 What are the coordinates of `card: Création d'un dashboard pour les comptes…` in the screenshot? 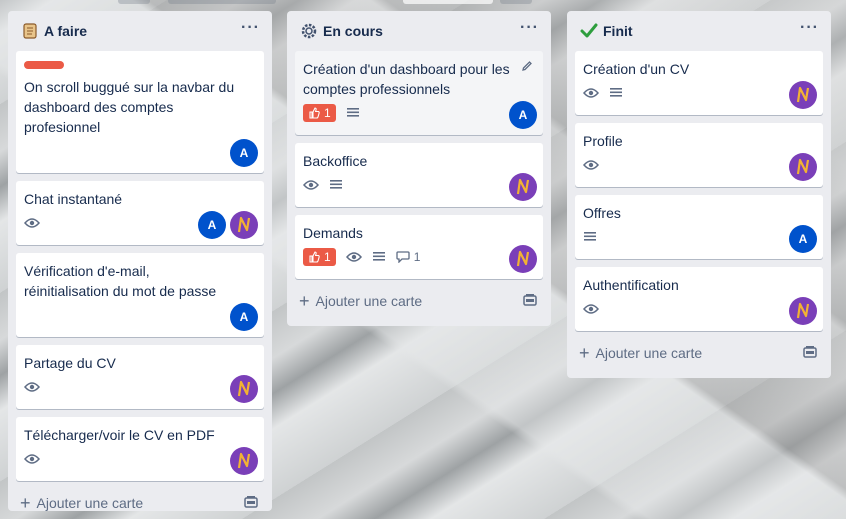 It's located at (419, 93).